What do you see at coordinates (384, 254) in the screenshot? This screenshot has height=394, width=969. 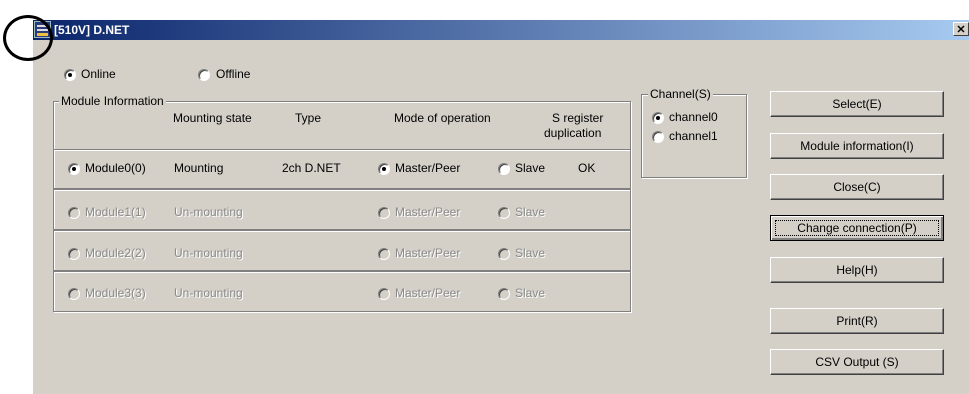 I see `module2-master-radio` at bounding box center [384, 254].